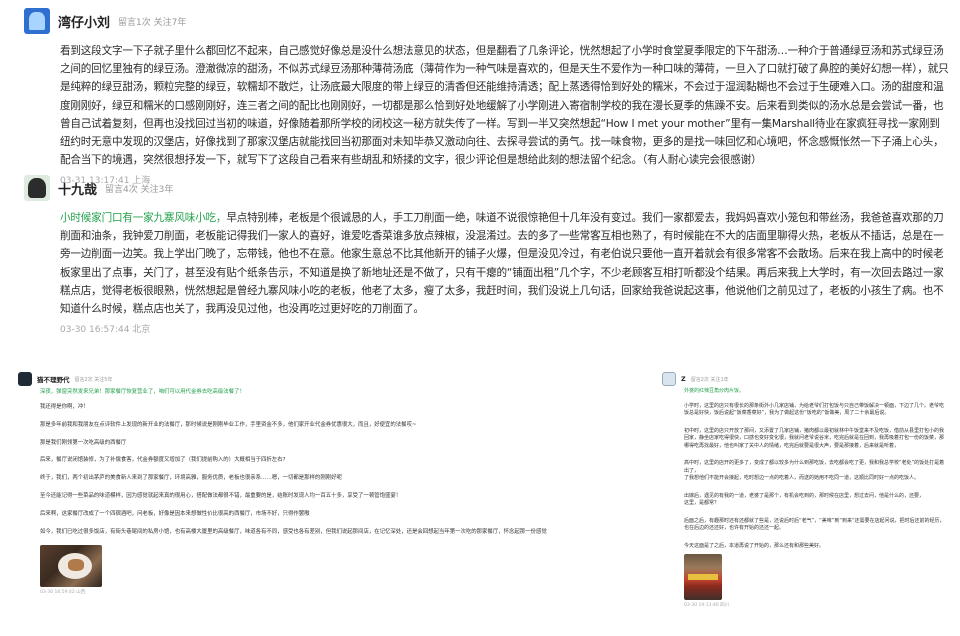 Image resolution: width=960 pixels, height=636 pixels. Describe the element at coordinates (486, 188) in the screenshot. I see `comment-header: 十九哉 留言4次 关注3年` at that location.